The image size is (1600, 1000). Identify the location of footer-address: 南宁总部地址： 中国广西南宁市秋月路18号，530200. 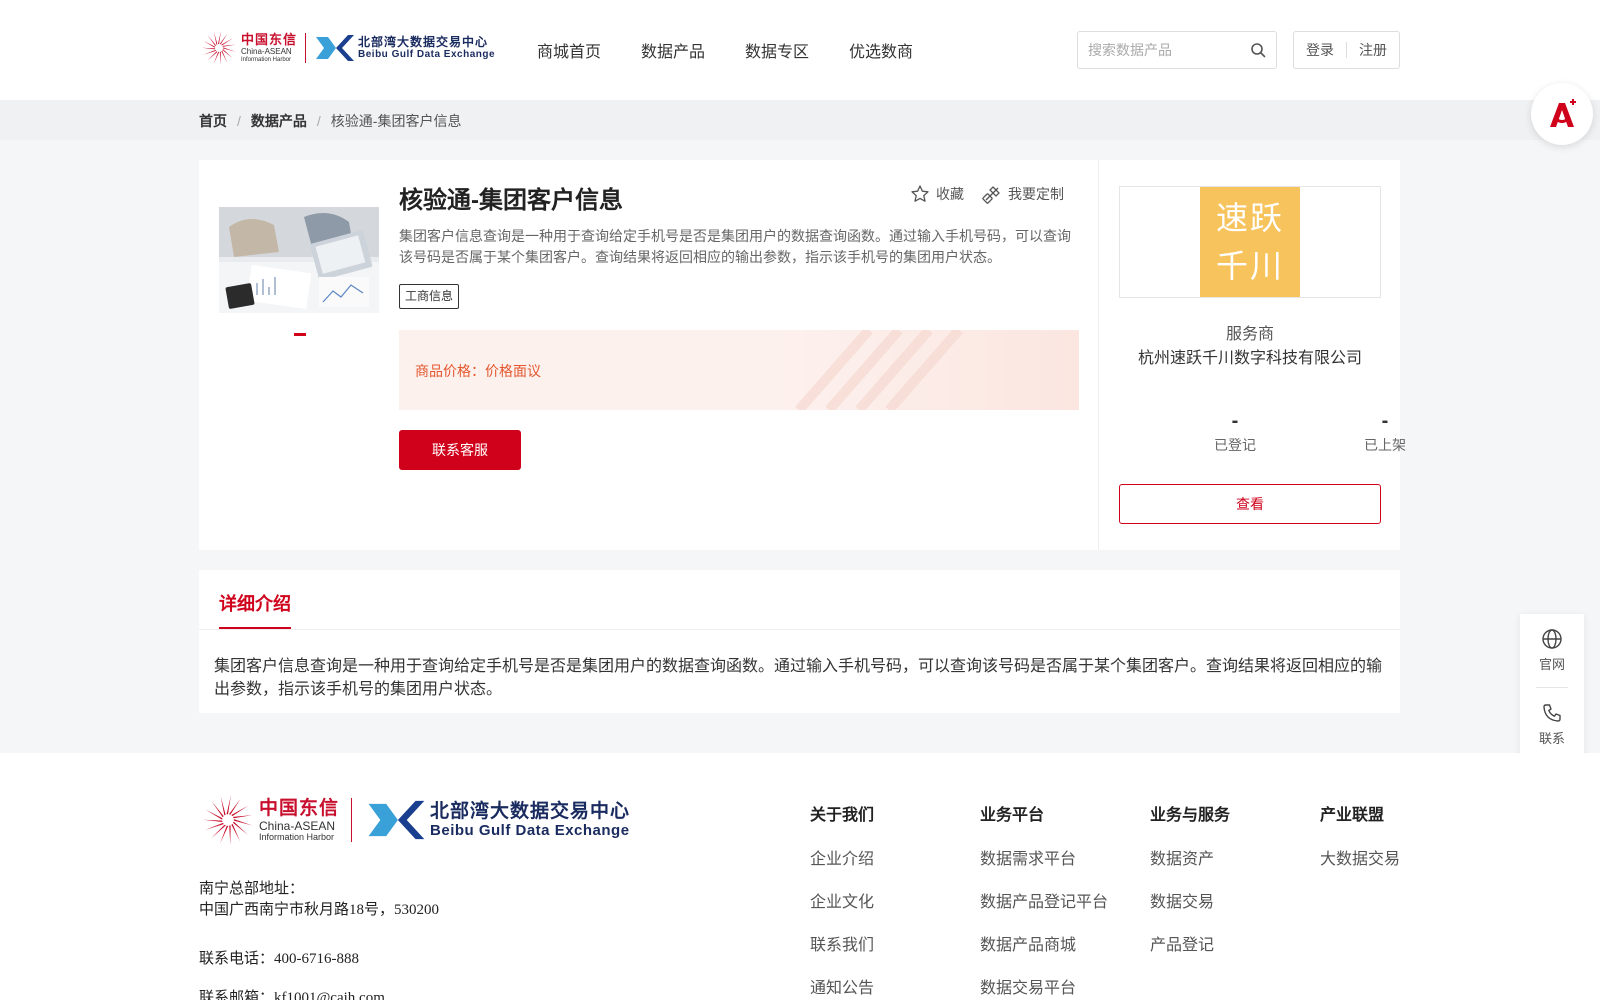
(319, 900).